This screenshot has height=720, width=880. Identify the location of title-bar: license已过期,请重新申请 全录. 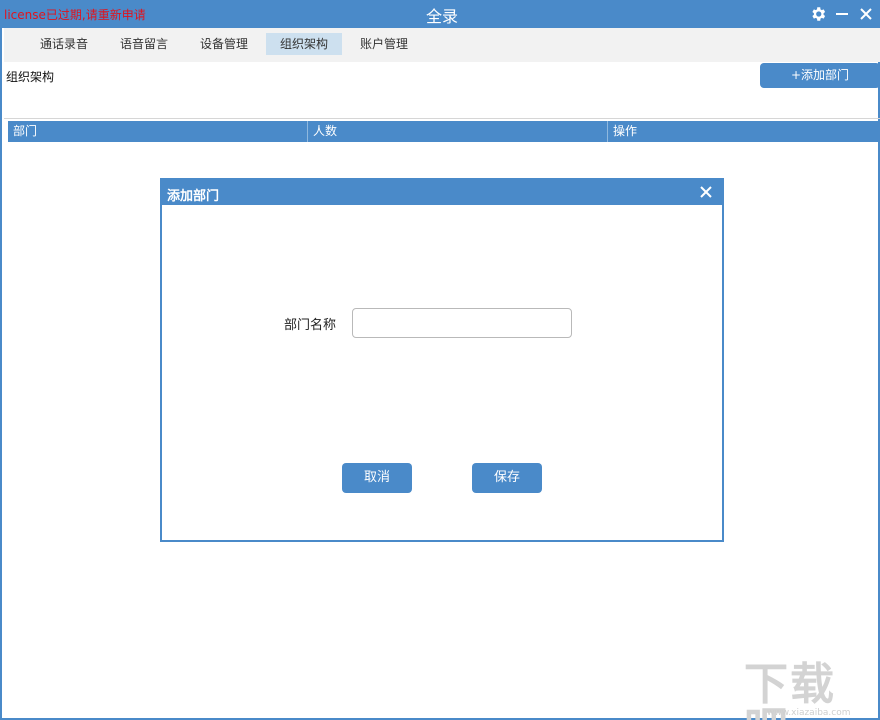
(441, 14).